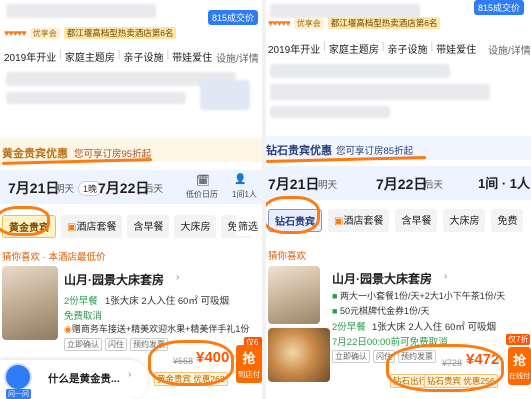 The height and width of the screenshot is (399, 531). What do you see at coordinates (518, 339) in the screenshot?
I see `discount-corner-badge: 仅7折` at bounding box center [518, 339].